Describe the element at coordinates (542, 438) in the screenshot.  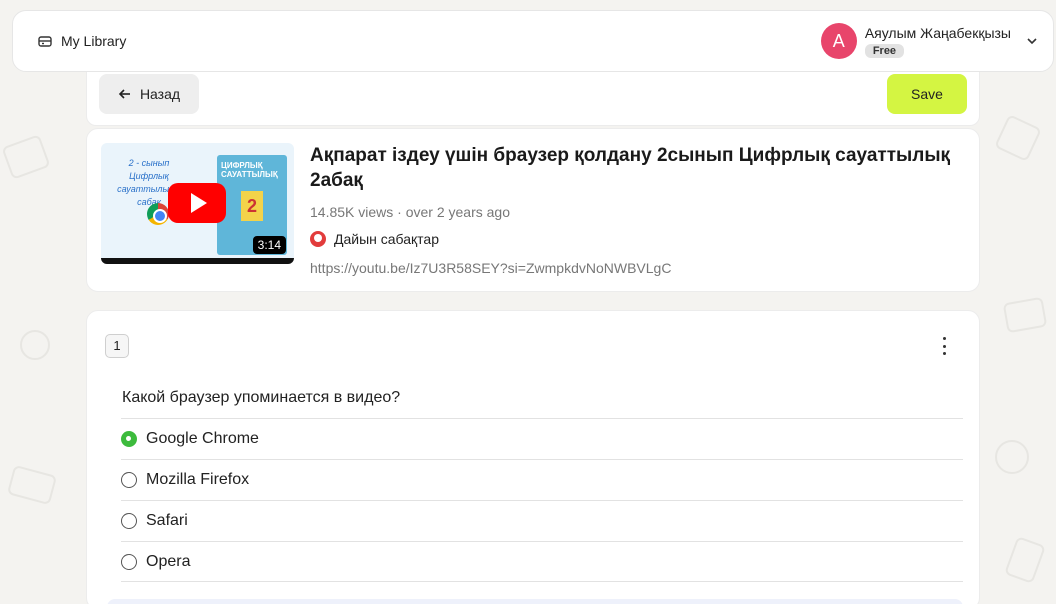
I see `answer-option: Google Chrome` at that location.